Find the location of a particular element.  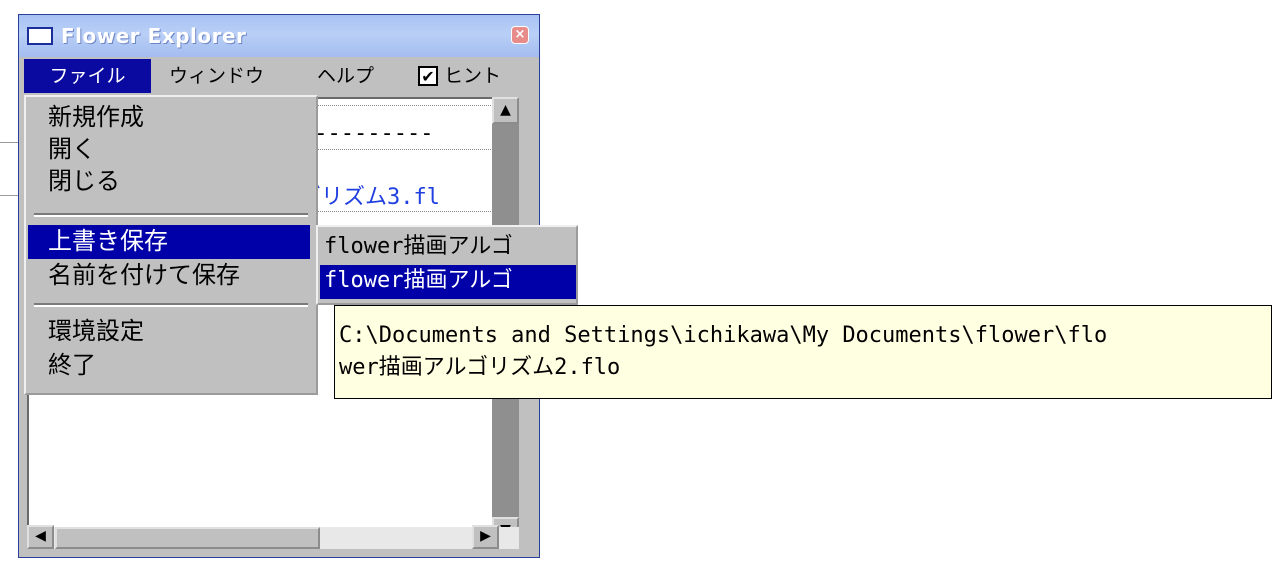

menu-item-open: 開く is located at coordinates (169, 150).